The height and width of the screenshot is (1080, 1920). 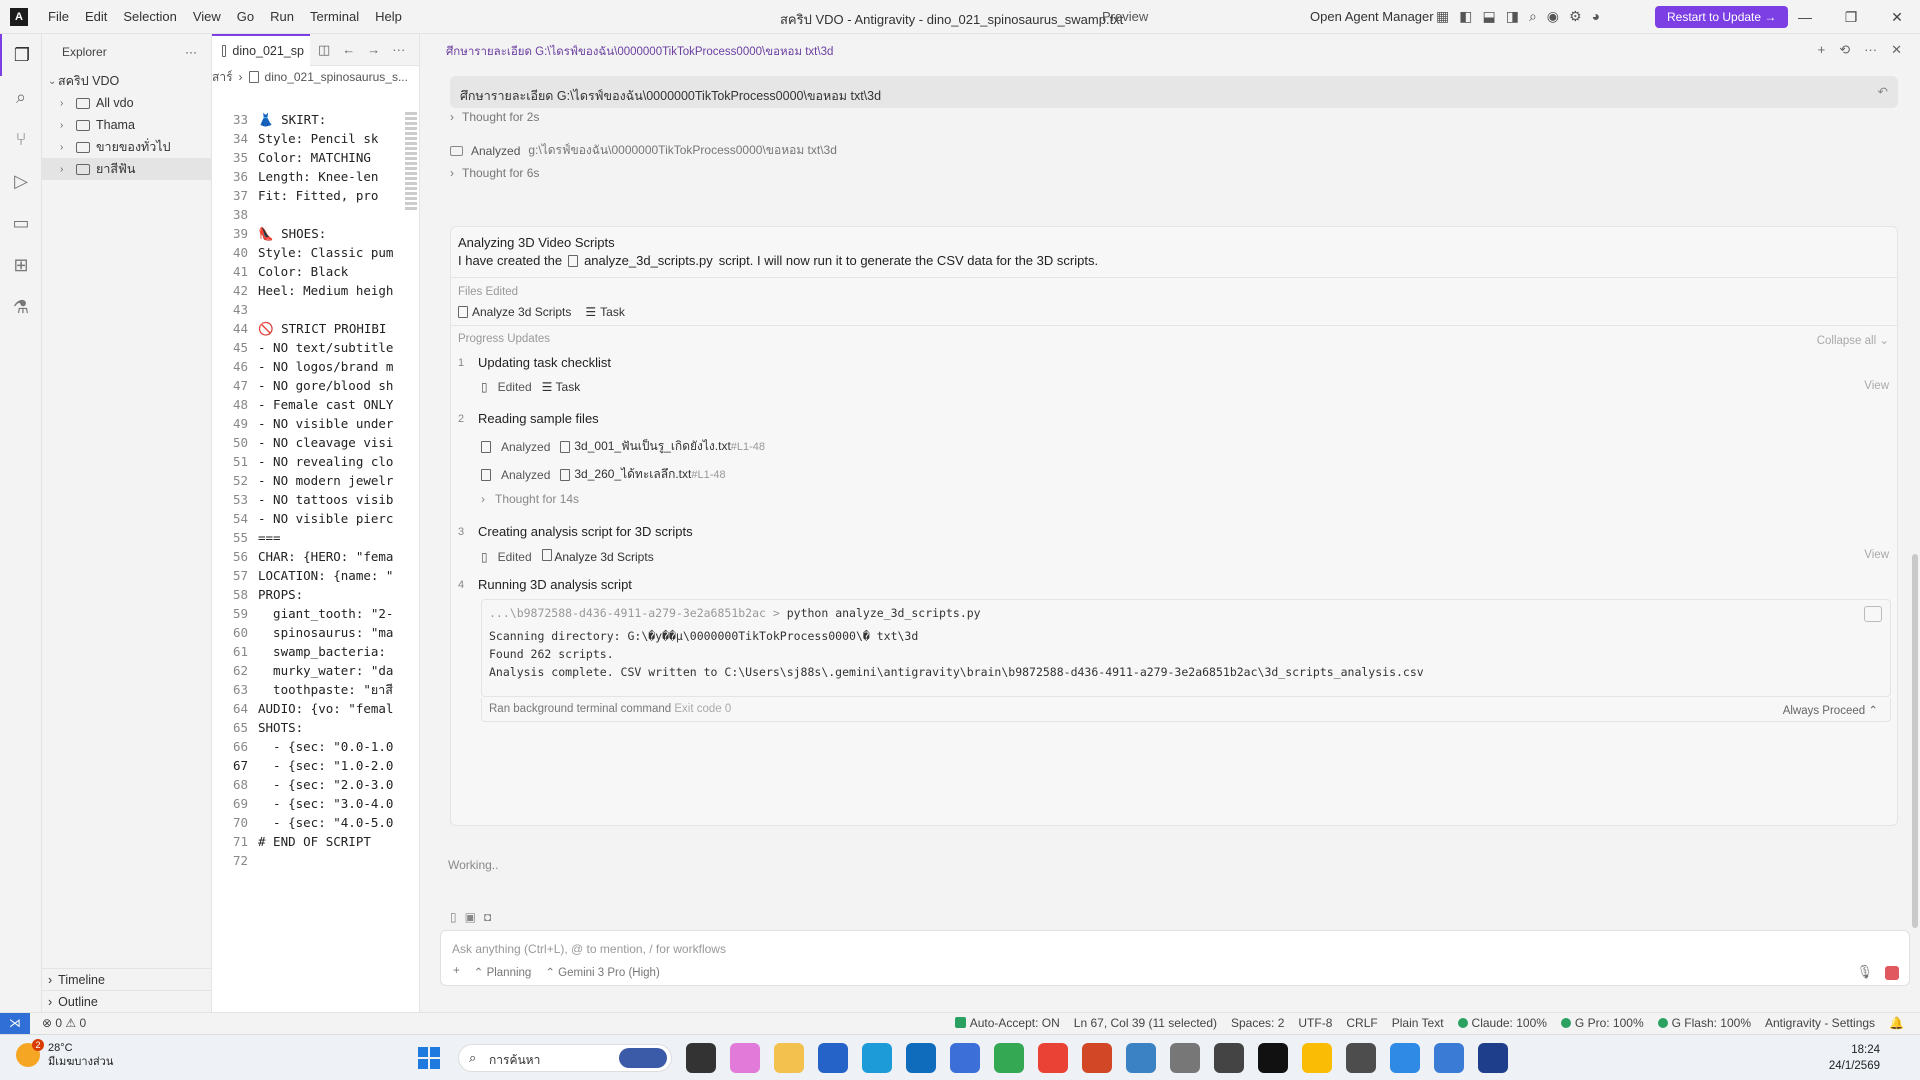 What do you see at coordinates (315, 157) in the screenshot?
I see `code-line: 35 Color: MATCHING` at bounding box center [315, 157].